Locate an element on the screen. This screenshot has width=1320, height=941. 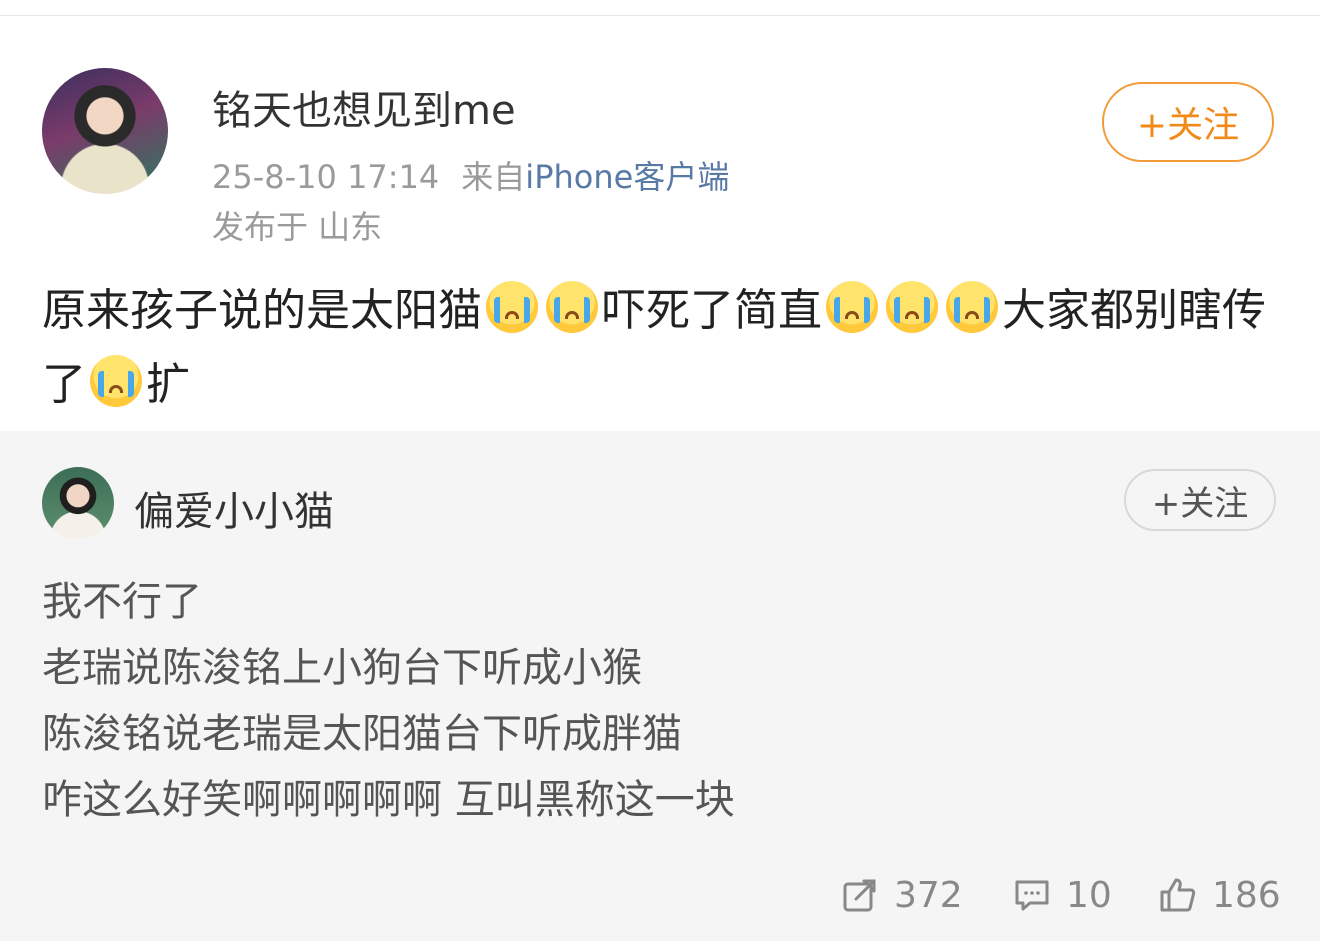
post-text-segment: 吓死了简直 is located at coordinates (712, 310).